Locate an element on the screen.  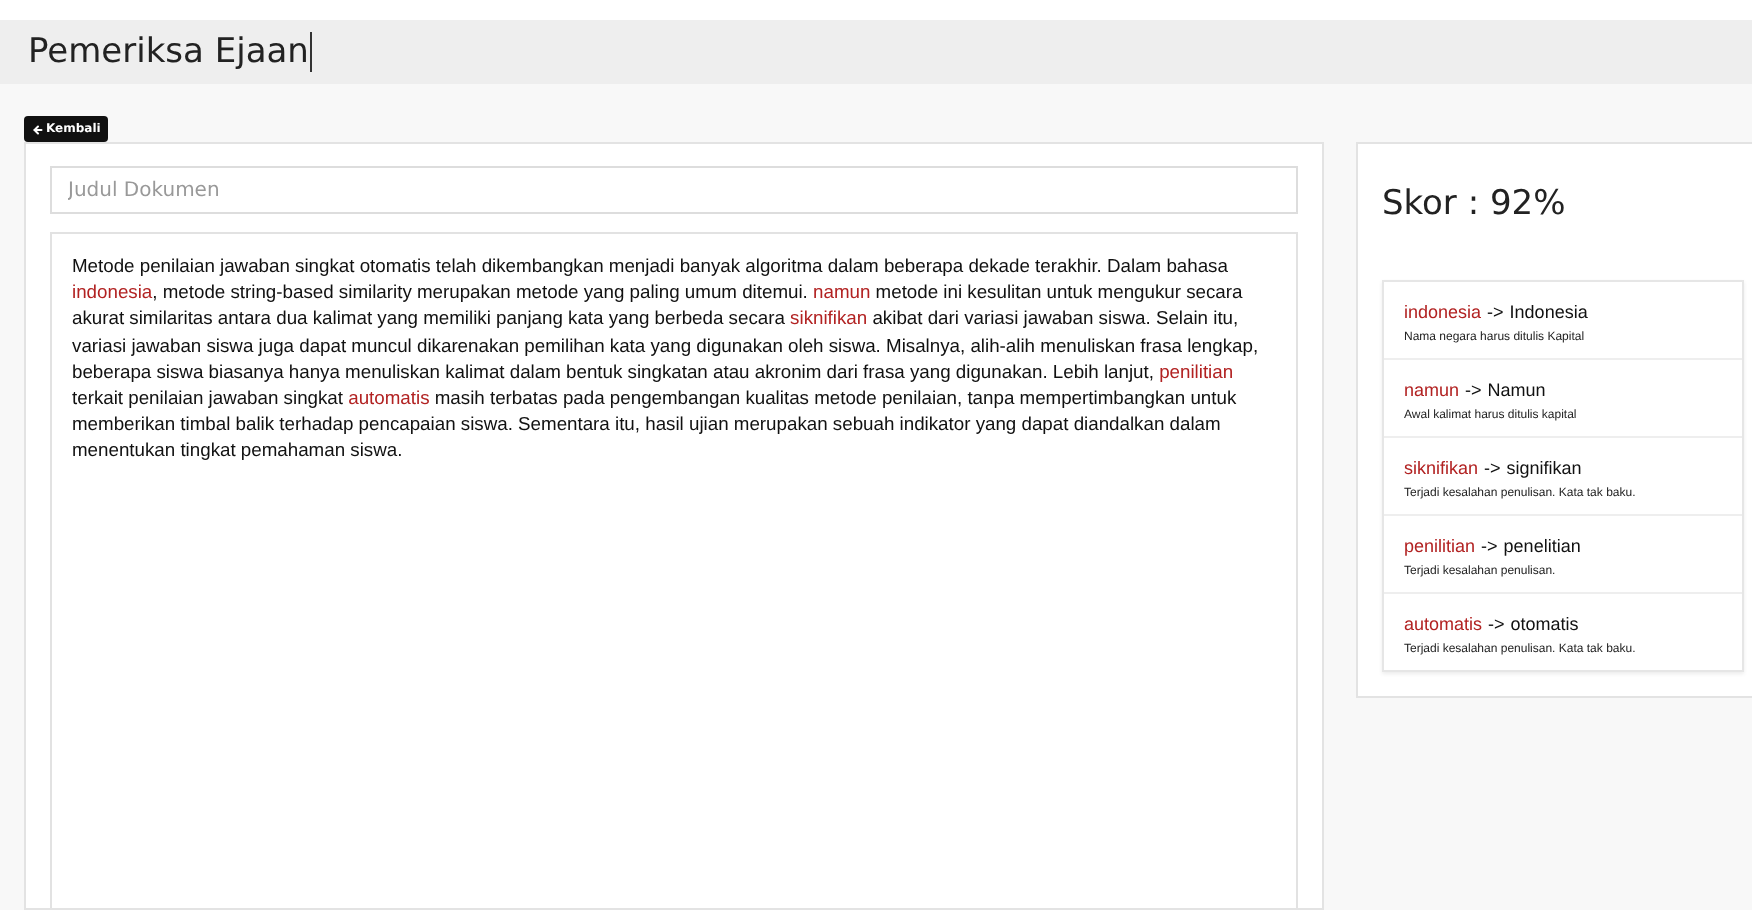
misspelled-word: siknifikan is located at coordinates (1441, 468).